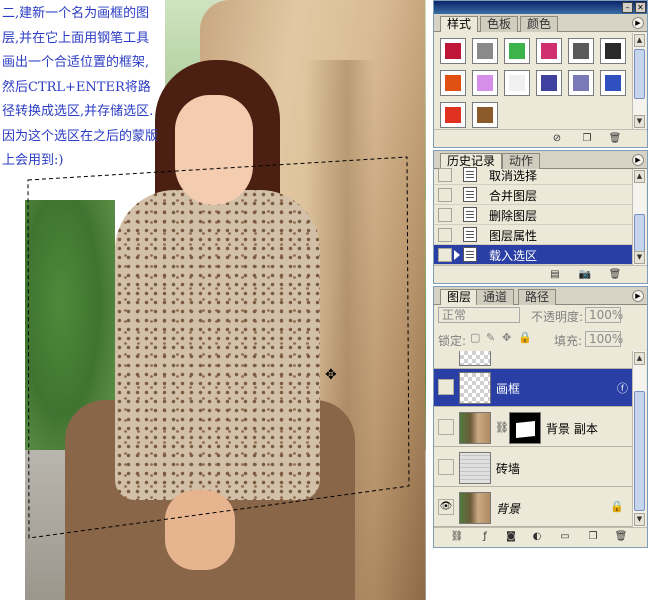  What do you see at coordinates (508, 469) in the screenshot?
I see `layer-name: 砖墙` at bounding box center [508, 469].